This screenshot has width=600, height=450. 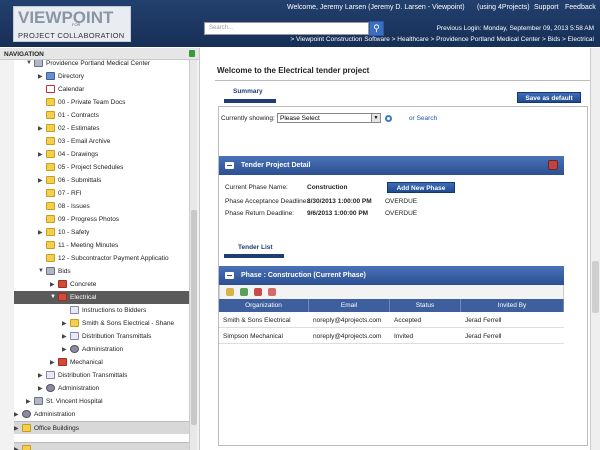 What do you see at coordinates (546, 7) in the screenshot?
I see `support-link: Support` at bounding box center [546, 7].